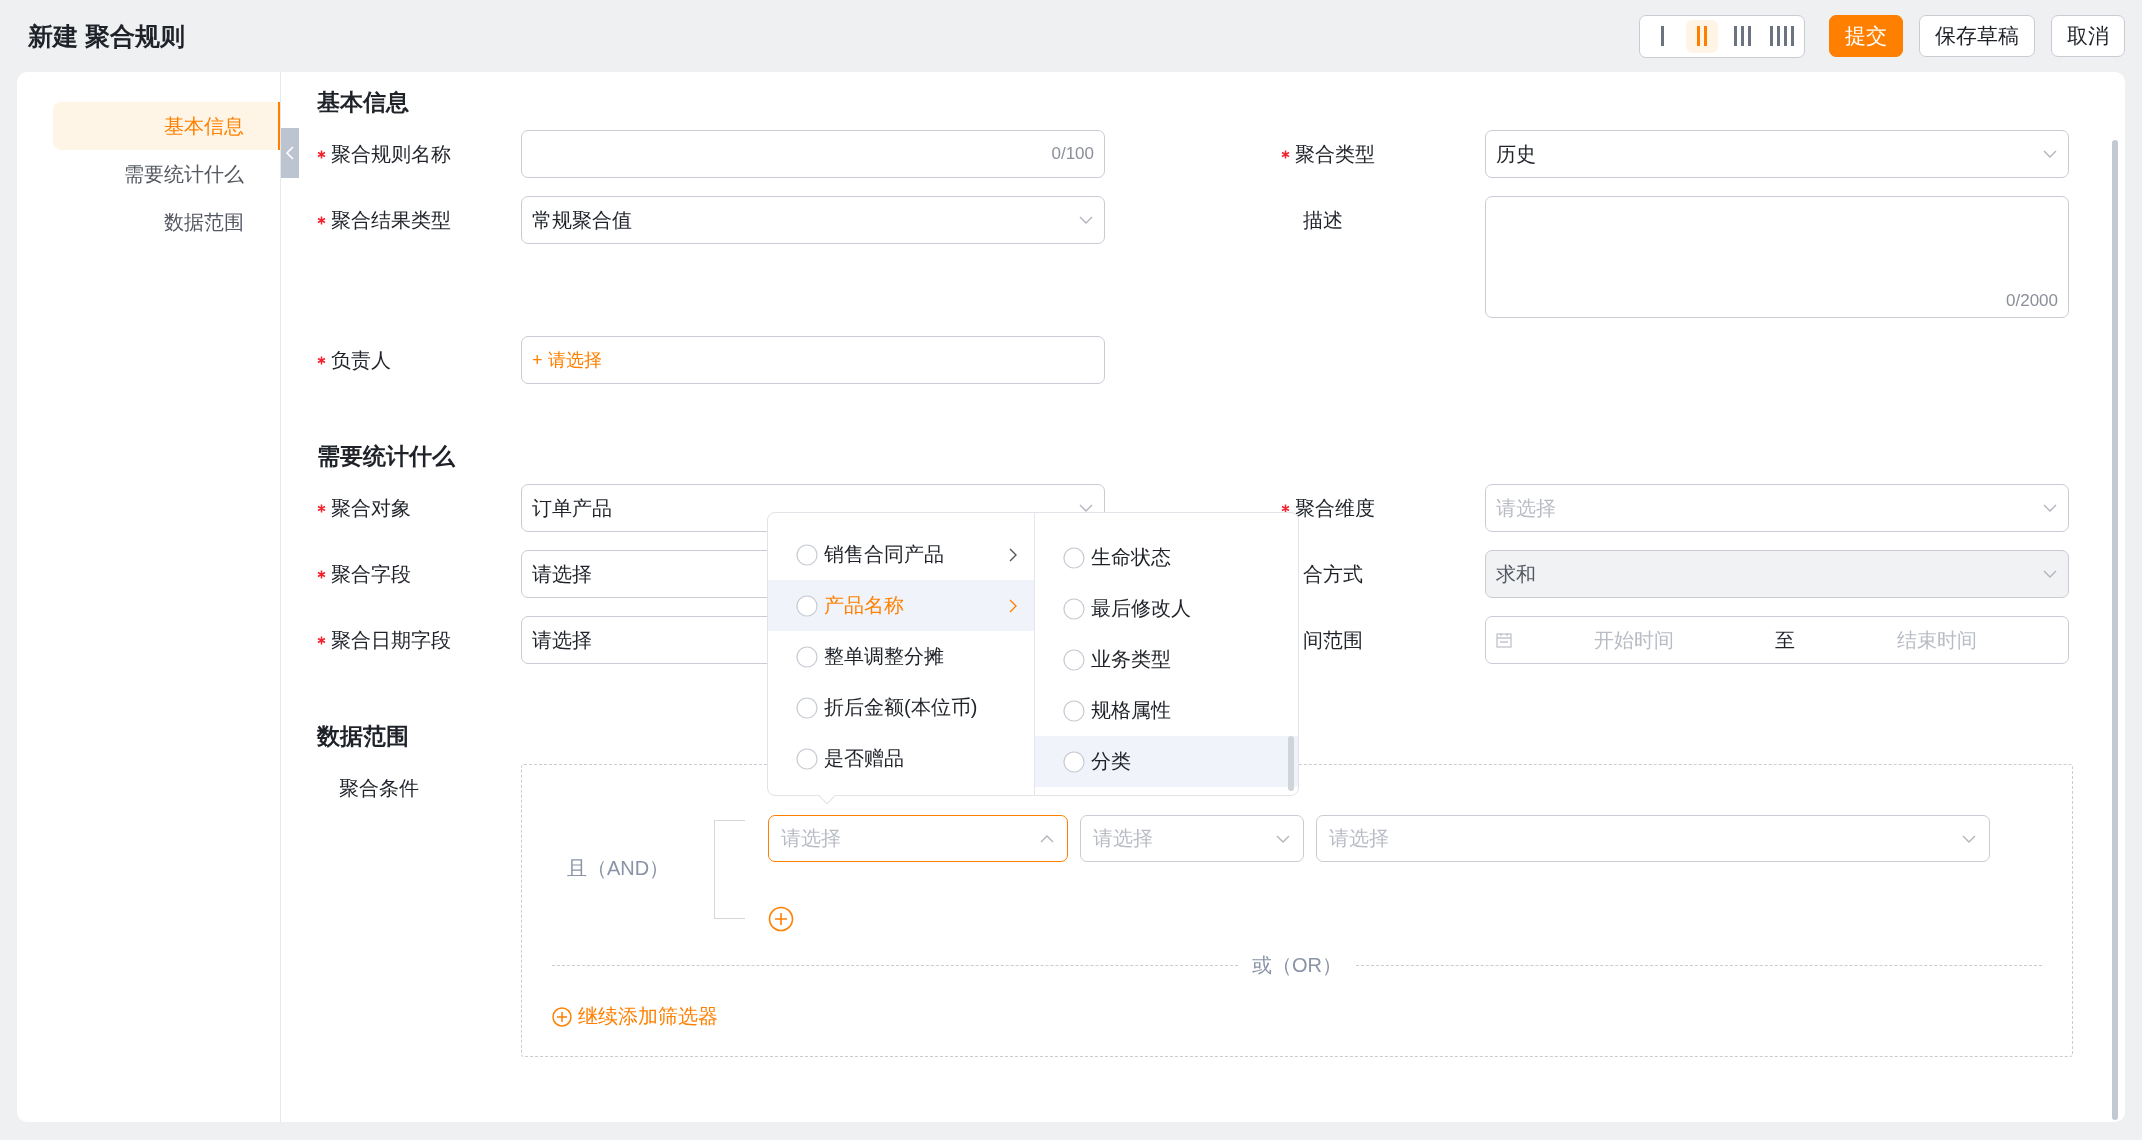  Describe the element at coordinates (572, 508) in the screenshot. I see `select-value: 订单产品` at that location.